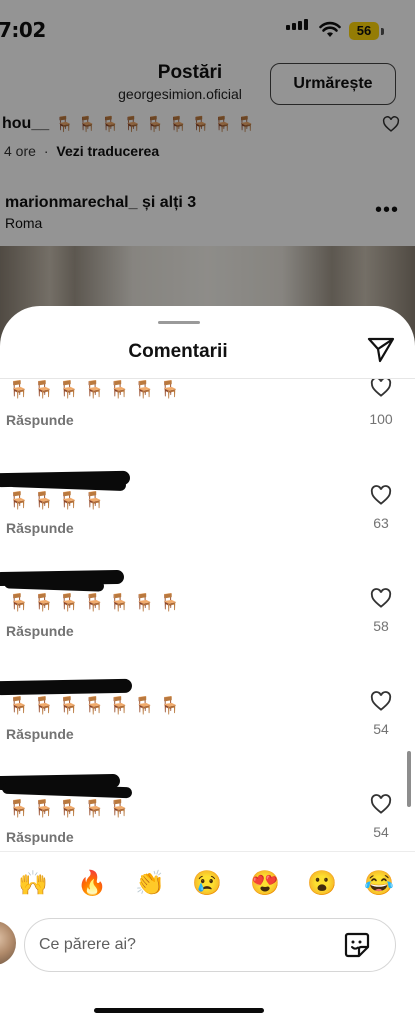  I want to click on like-count: 63, so click(381, 523).